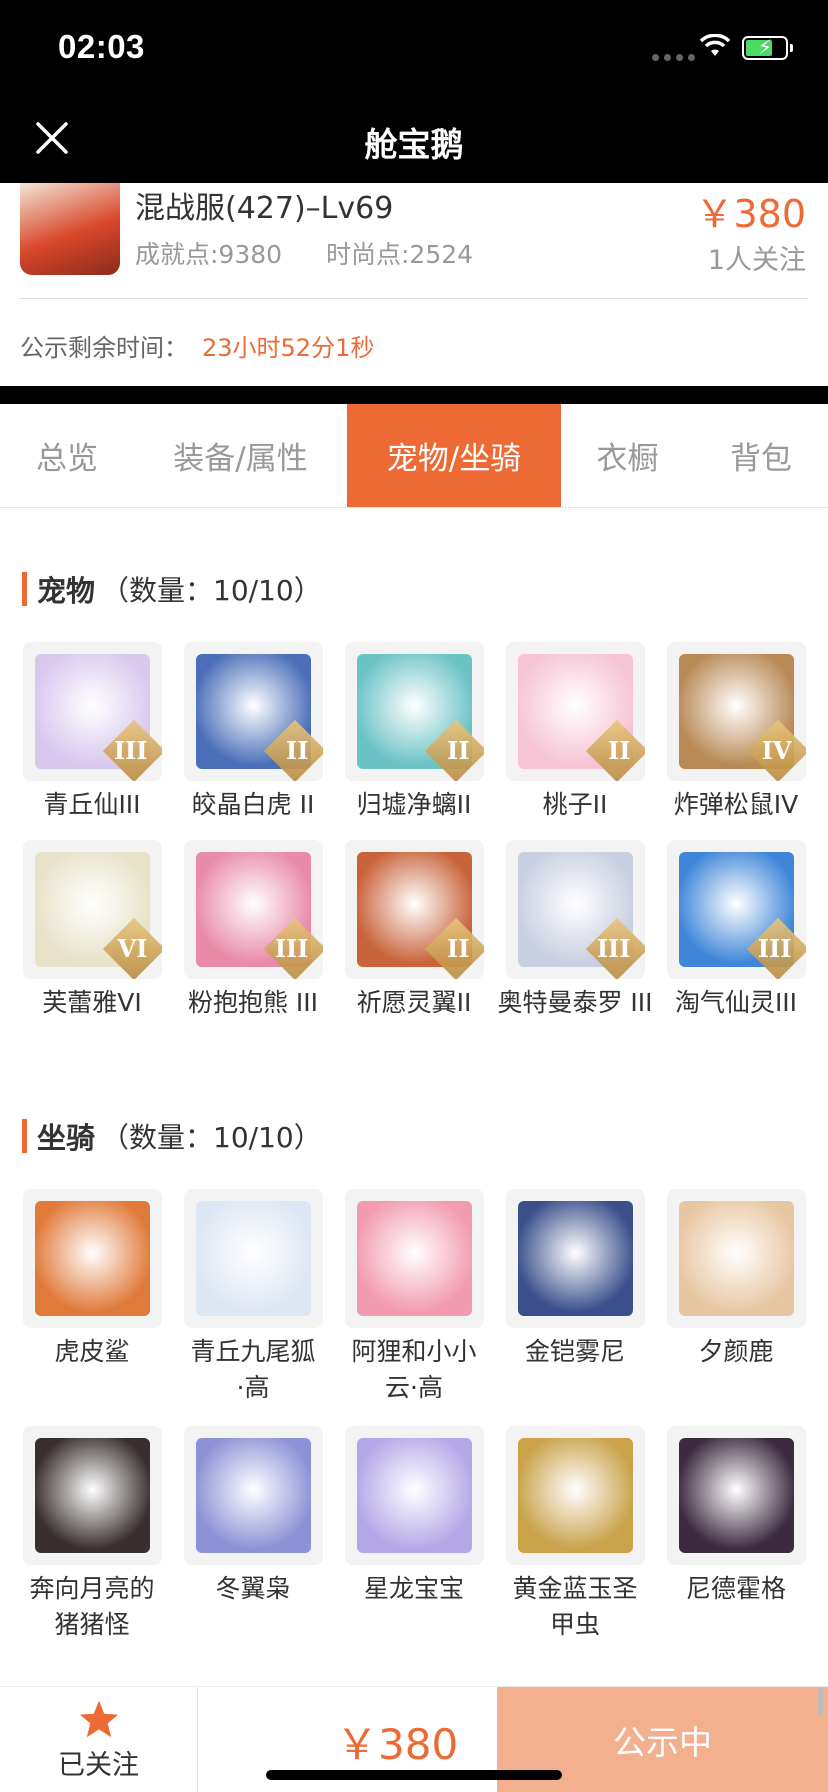  What do you see at coordinates (715, 45) in the screenshot?
I see `wifi-icon` at bounding box center [715, 45].